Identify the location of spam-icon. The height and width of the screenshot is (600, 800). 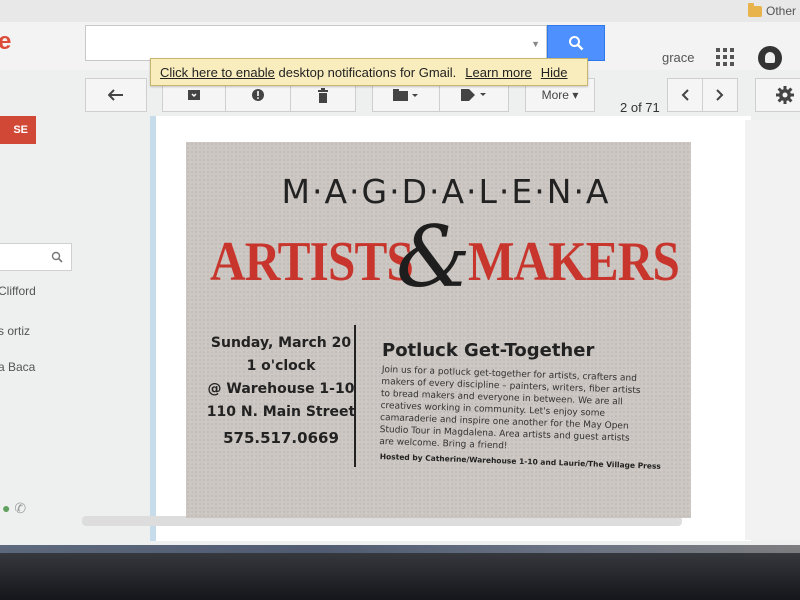
(258, 95).